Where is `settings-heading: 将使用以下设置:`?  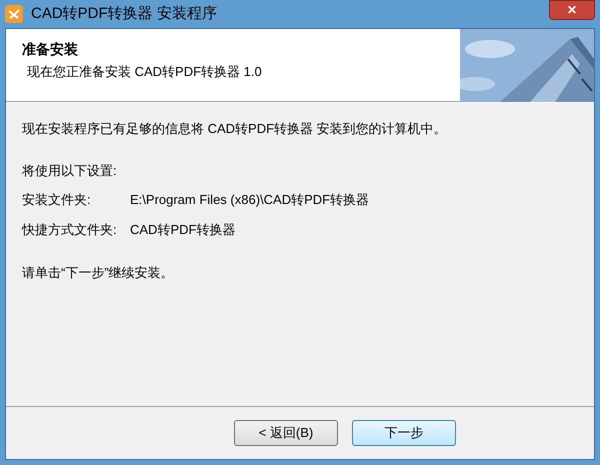
settings-heading: 将使用以下设置: is located at coordinates (70, 171).